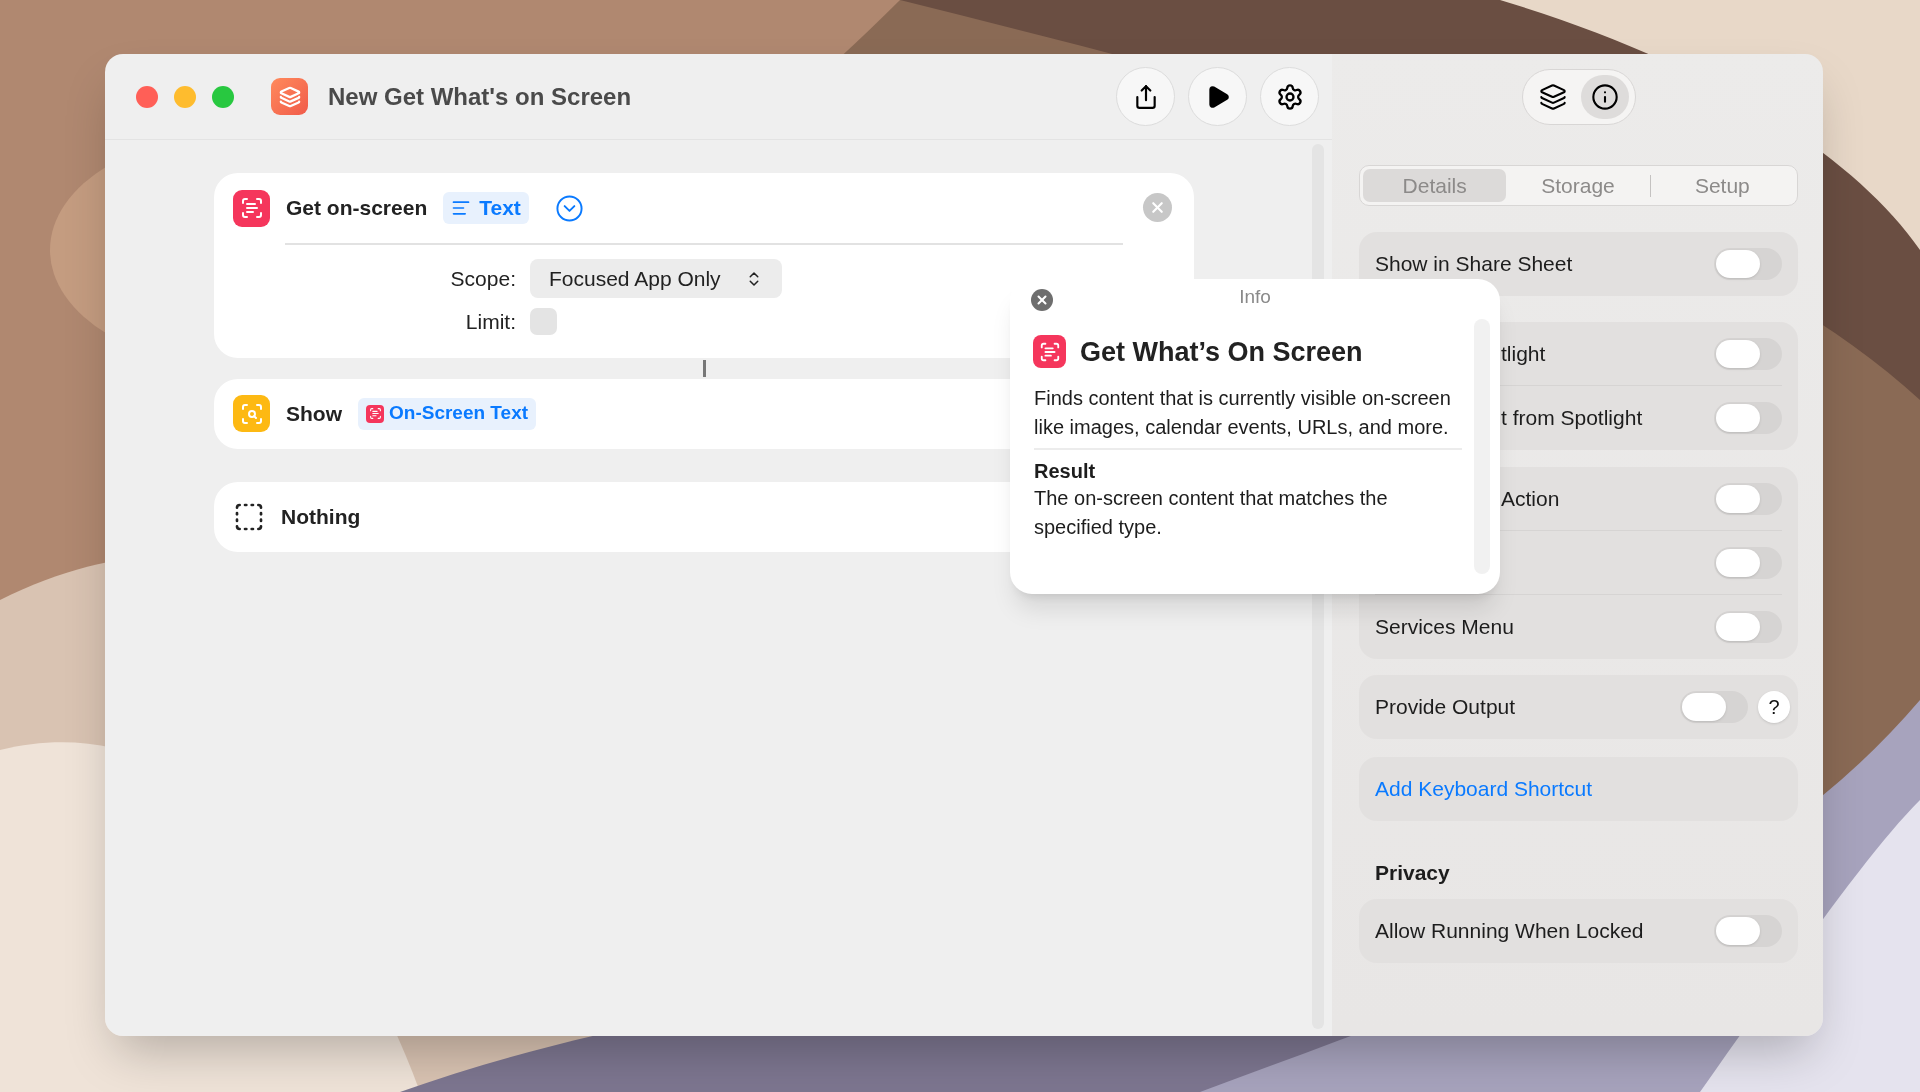  Describe the element at coordinates (1774, 707) in the screenshot. I see `help-button: ?` at that location.